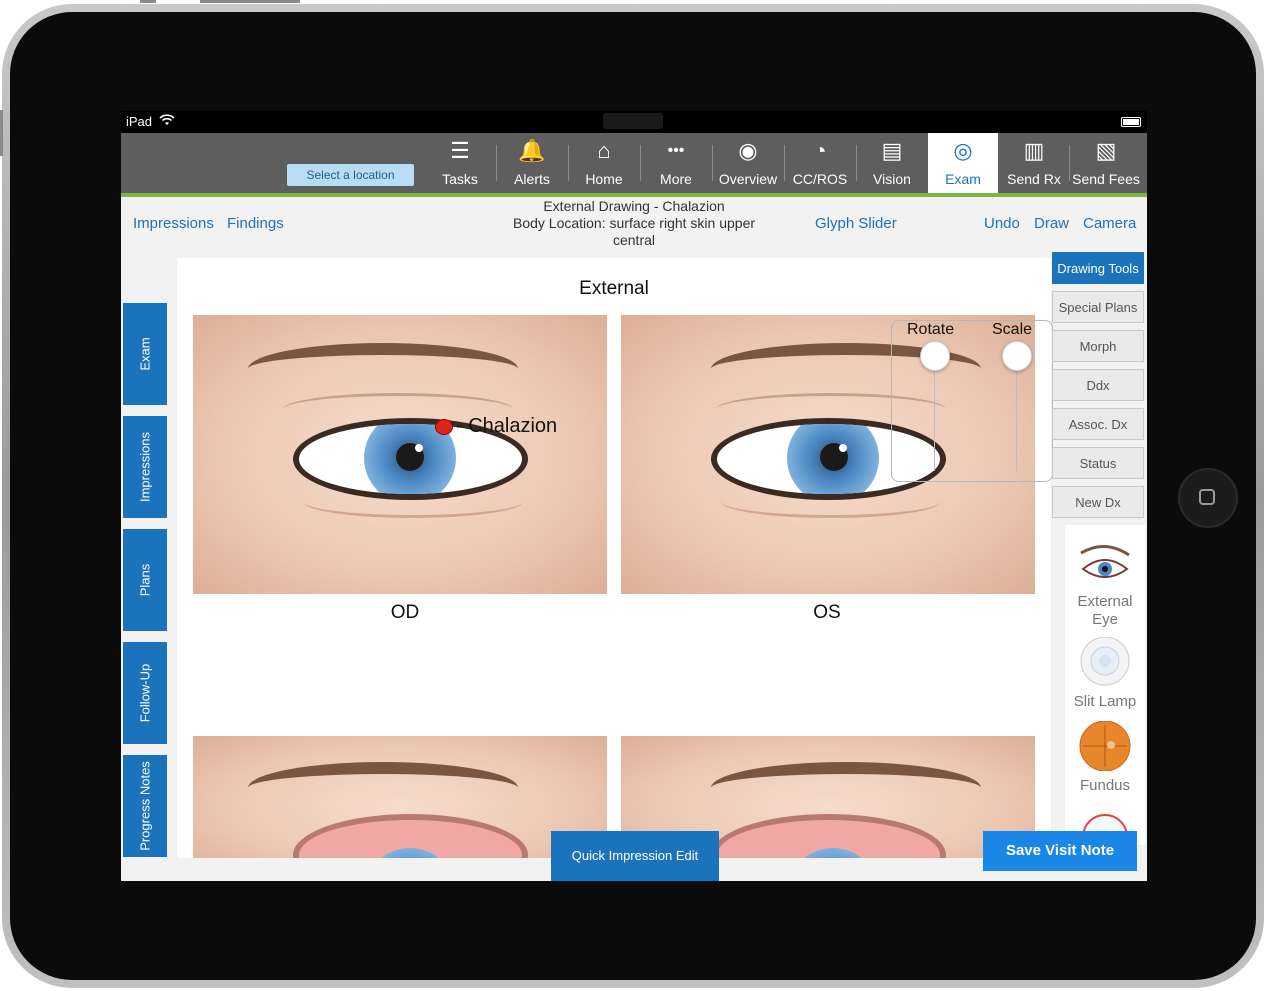  What do you see at coordinates (1051, 223) in the screenshot?
I see `draw-link: Draw` at bounding box center [1051, 223].